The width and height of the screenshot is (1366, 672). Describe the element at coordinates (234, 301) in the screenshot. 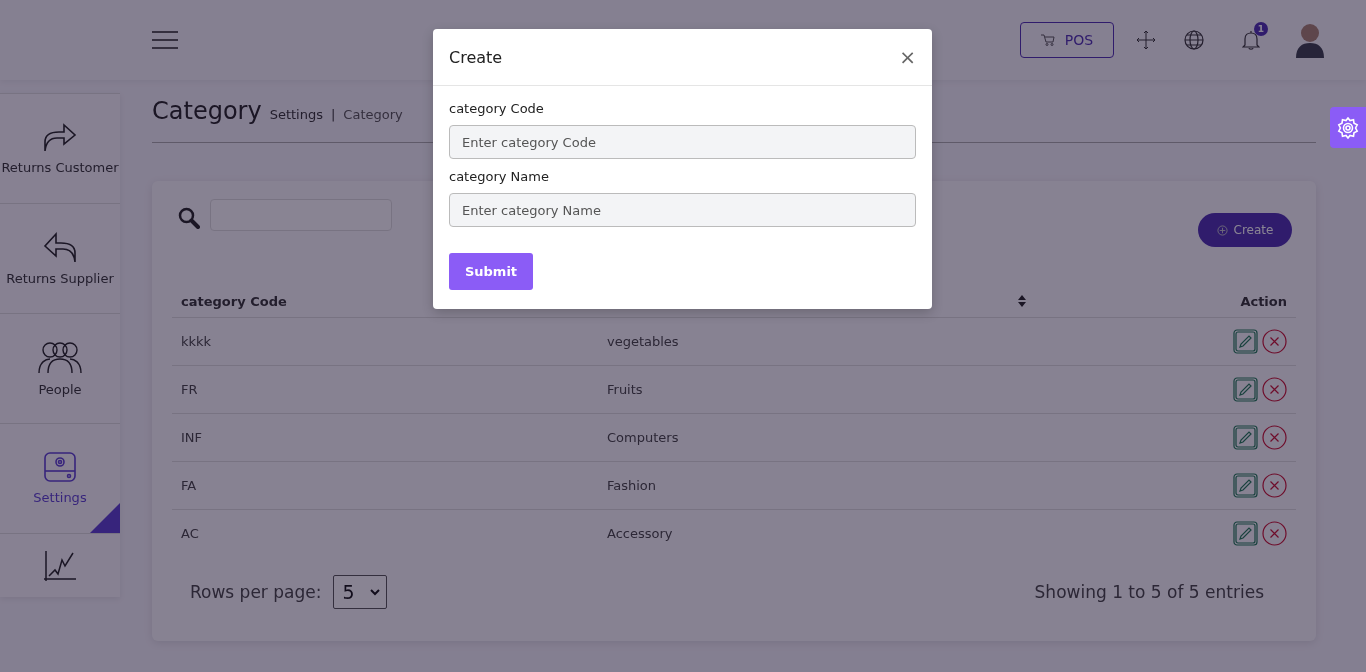

I see `column-header: category Code` at that location.